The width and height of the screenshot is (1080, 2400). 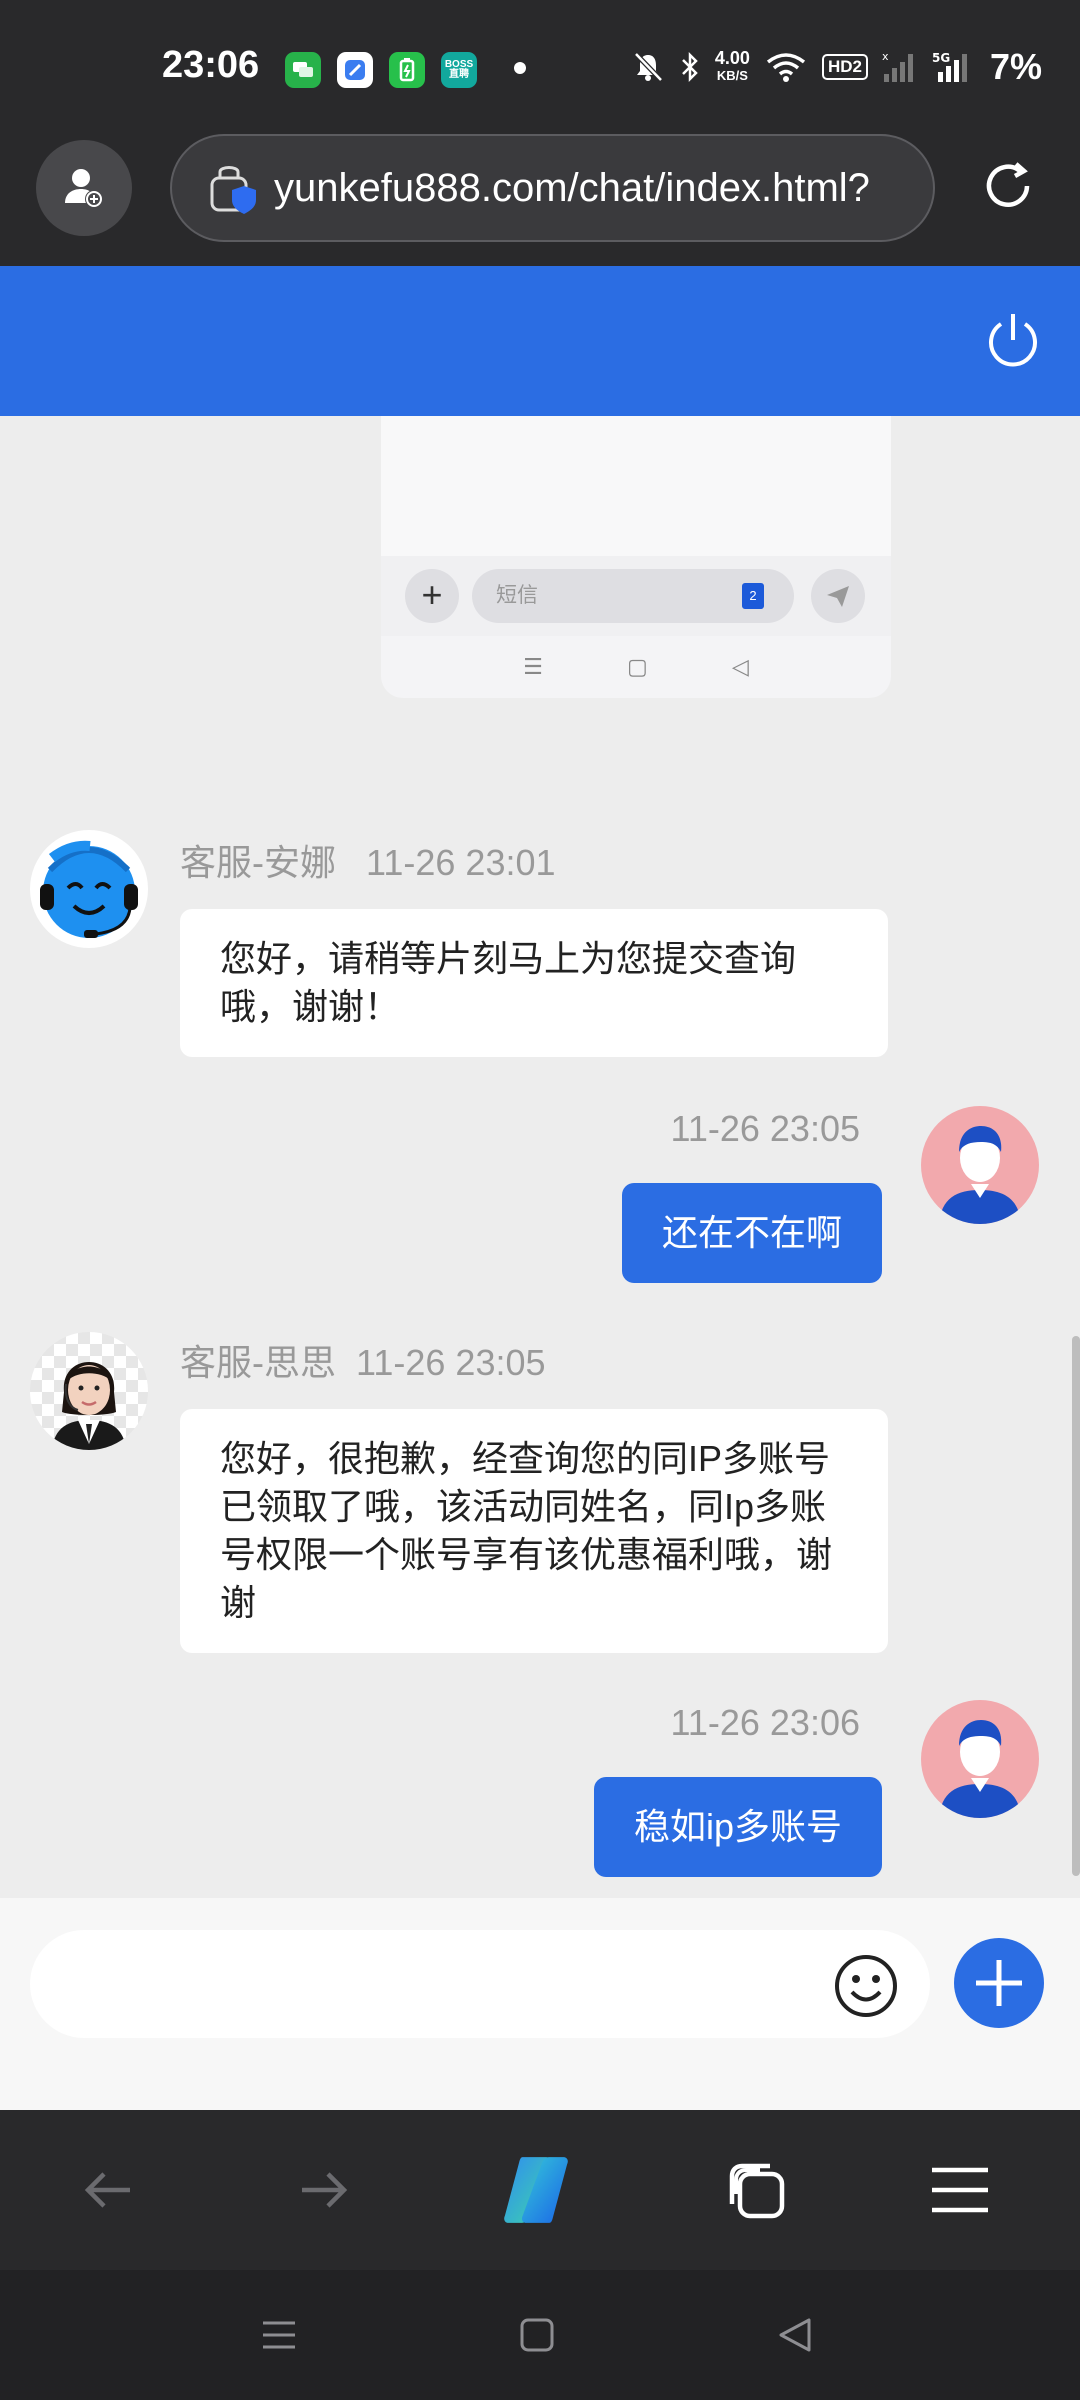 What do you see at coordinates (636, 486) in the screenshot?
I see `screenshot-content-area` at bounding box center [636, 486].